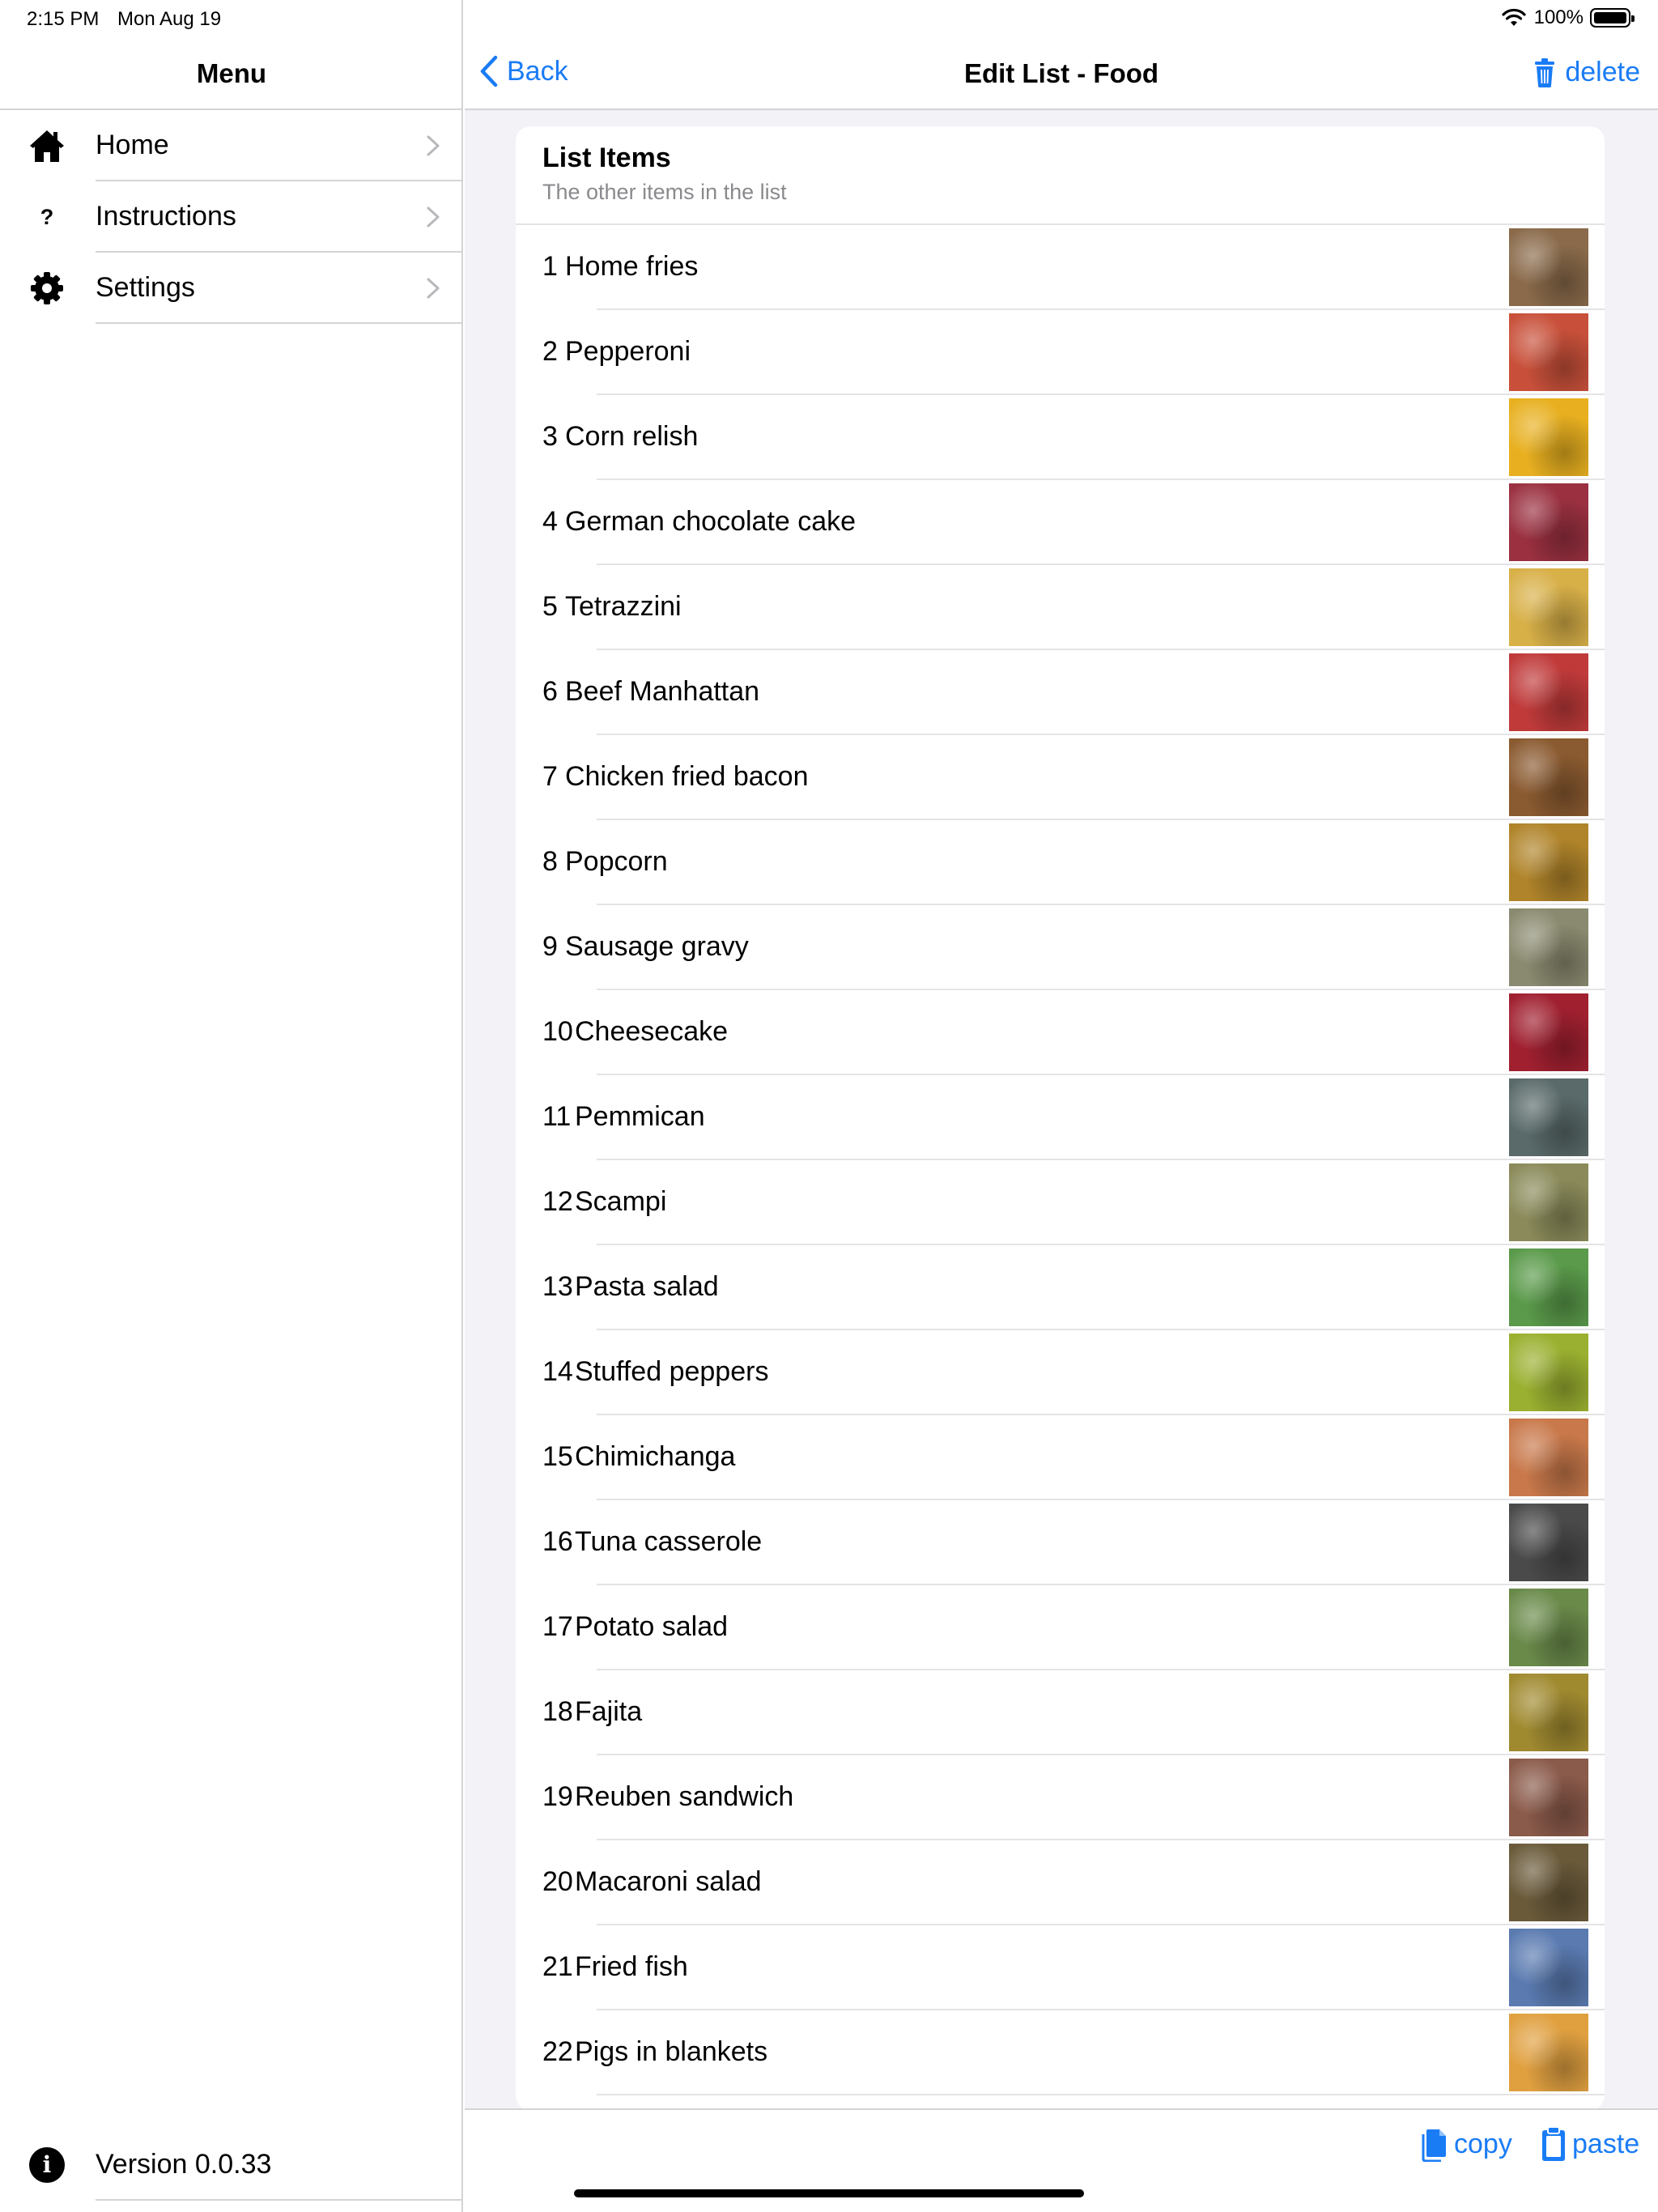 The width and height of the screenshot is (1658, 2212). What do you see at coordinates (1606, 2144) in the screenshot?
I see `paste-label: paste` at bounding box center [1606, 2144].